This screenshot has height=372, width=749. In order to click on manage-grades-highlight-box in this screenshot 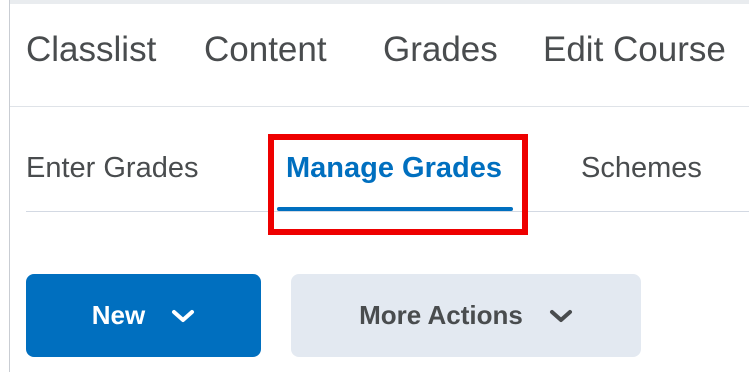, I will do `click(398, 184)`.